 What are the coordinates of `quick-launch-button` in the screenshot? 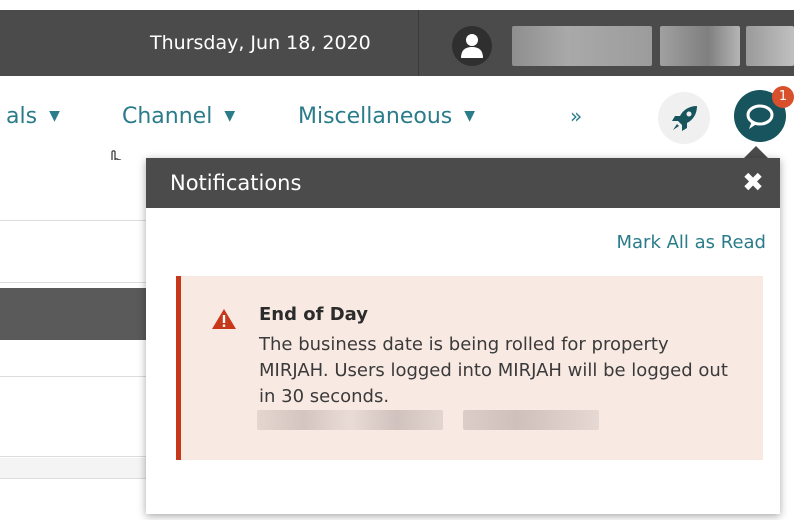 It's located at (684, 118).